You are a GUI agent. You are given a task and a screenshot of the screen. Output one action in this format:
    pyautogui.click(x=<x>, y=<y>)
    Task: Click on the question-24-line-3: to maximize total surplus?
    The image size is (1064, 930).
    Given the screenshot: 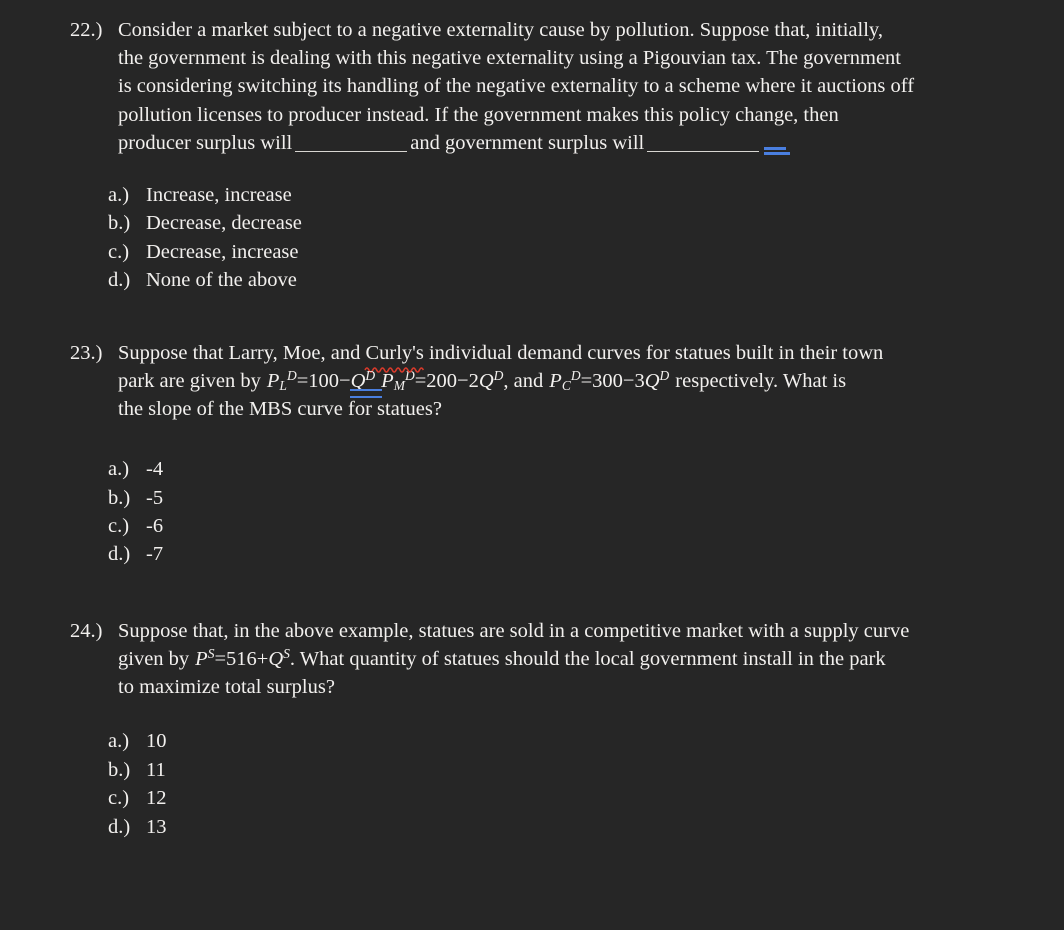 What is the action you would take?
    pyautogui.click(x=226, y=687)
    